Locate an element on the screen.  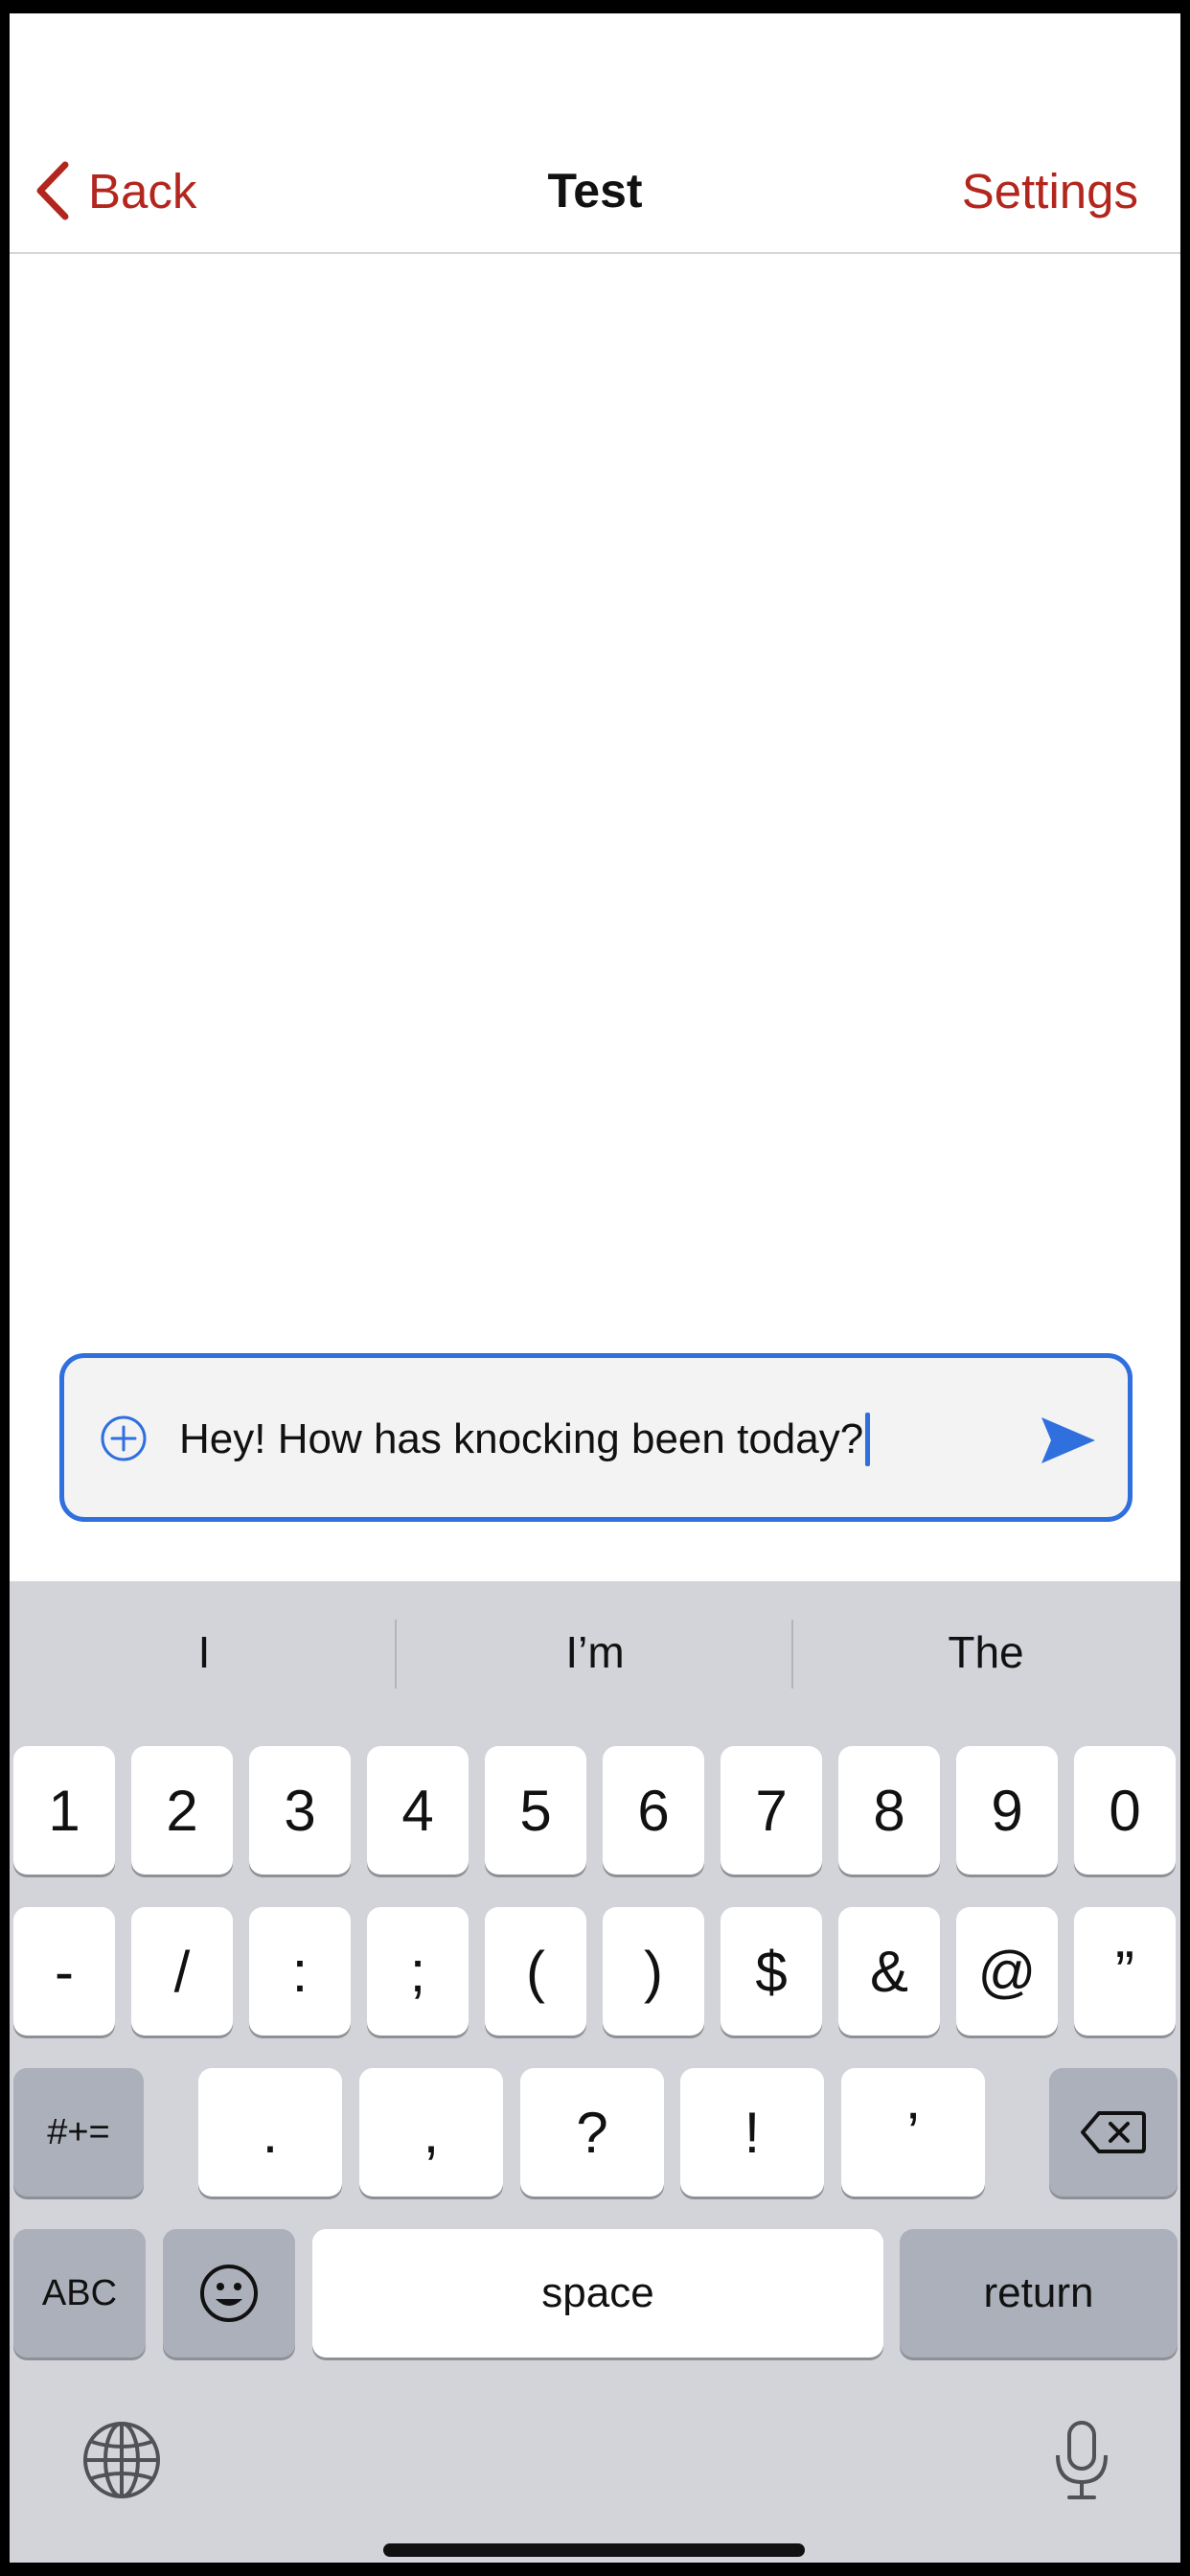
key-period: . is located at coordinates (270, 2132).